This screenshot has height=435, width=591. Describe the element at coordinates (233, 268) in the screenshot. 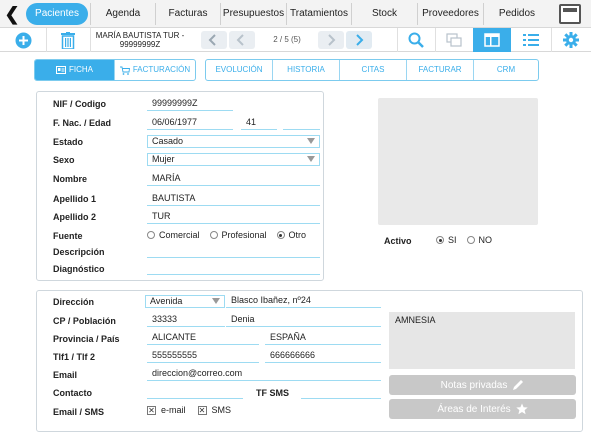

I see `diagnostico-field` at that location.